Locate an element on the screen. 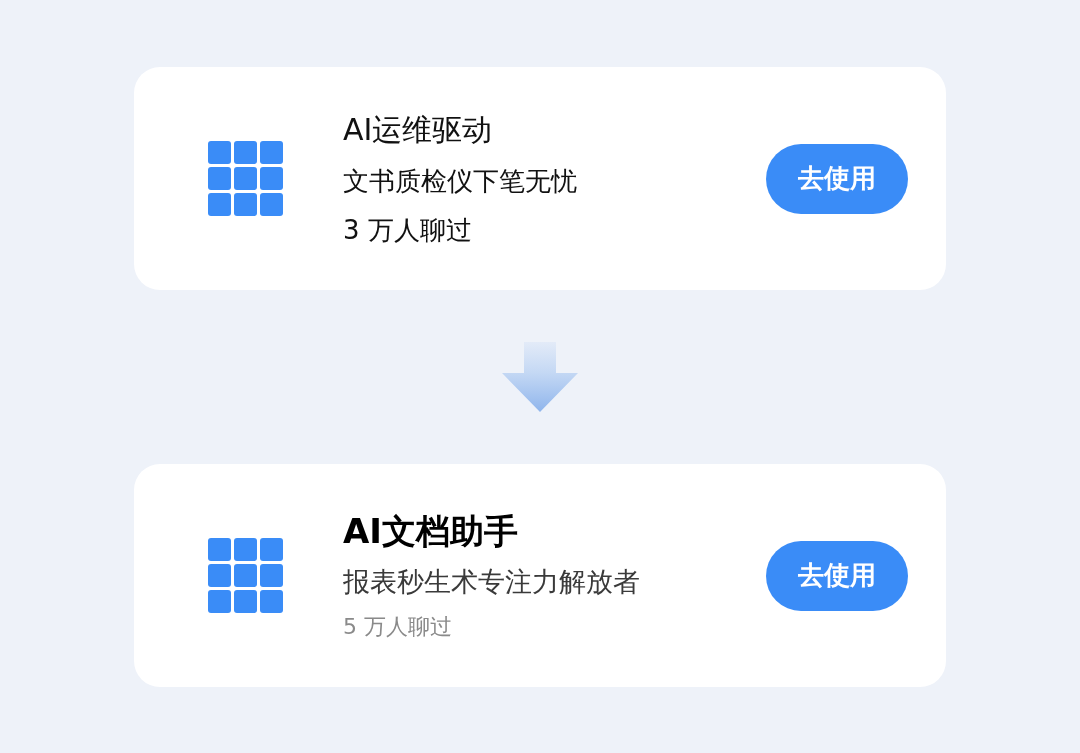 The height and width of the screenshot is (753, 1080). user-count: 5 万人聊过 is located at coordinates (397, 626).